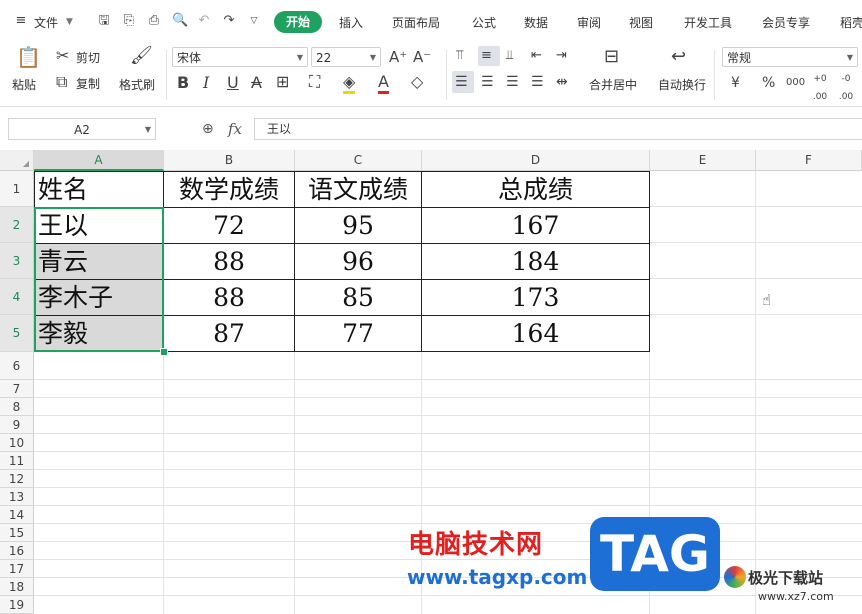 This screenshot has height=614, width=862. Describe the element at coordinates (358, 189) in the screenshot. I see `cell-c1: 语文成绩` at that location.